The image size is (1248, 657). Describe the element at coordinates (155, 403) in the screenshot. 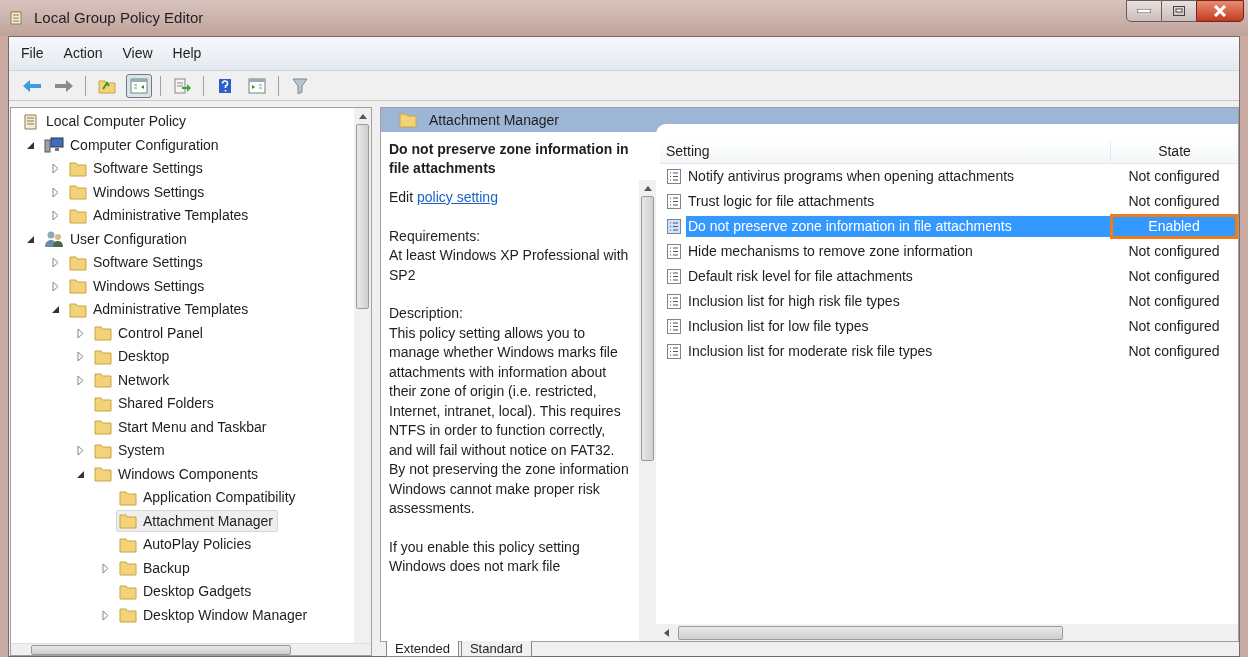

I see `tree-item: Shared Folders` at that location.